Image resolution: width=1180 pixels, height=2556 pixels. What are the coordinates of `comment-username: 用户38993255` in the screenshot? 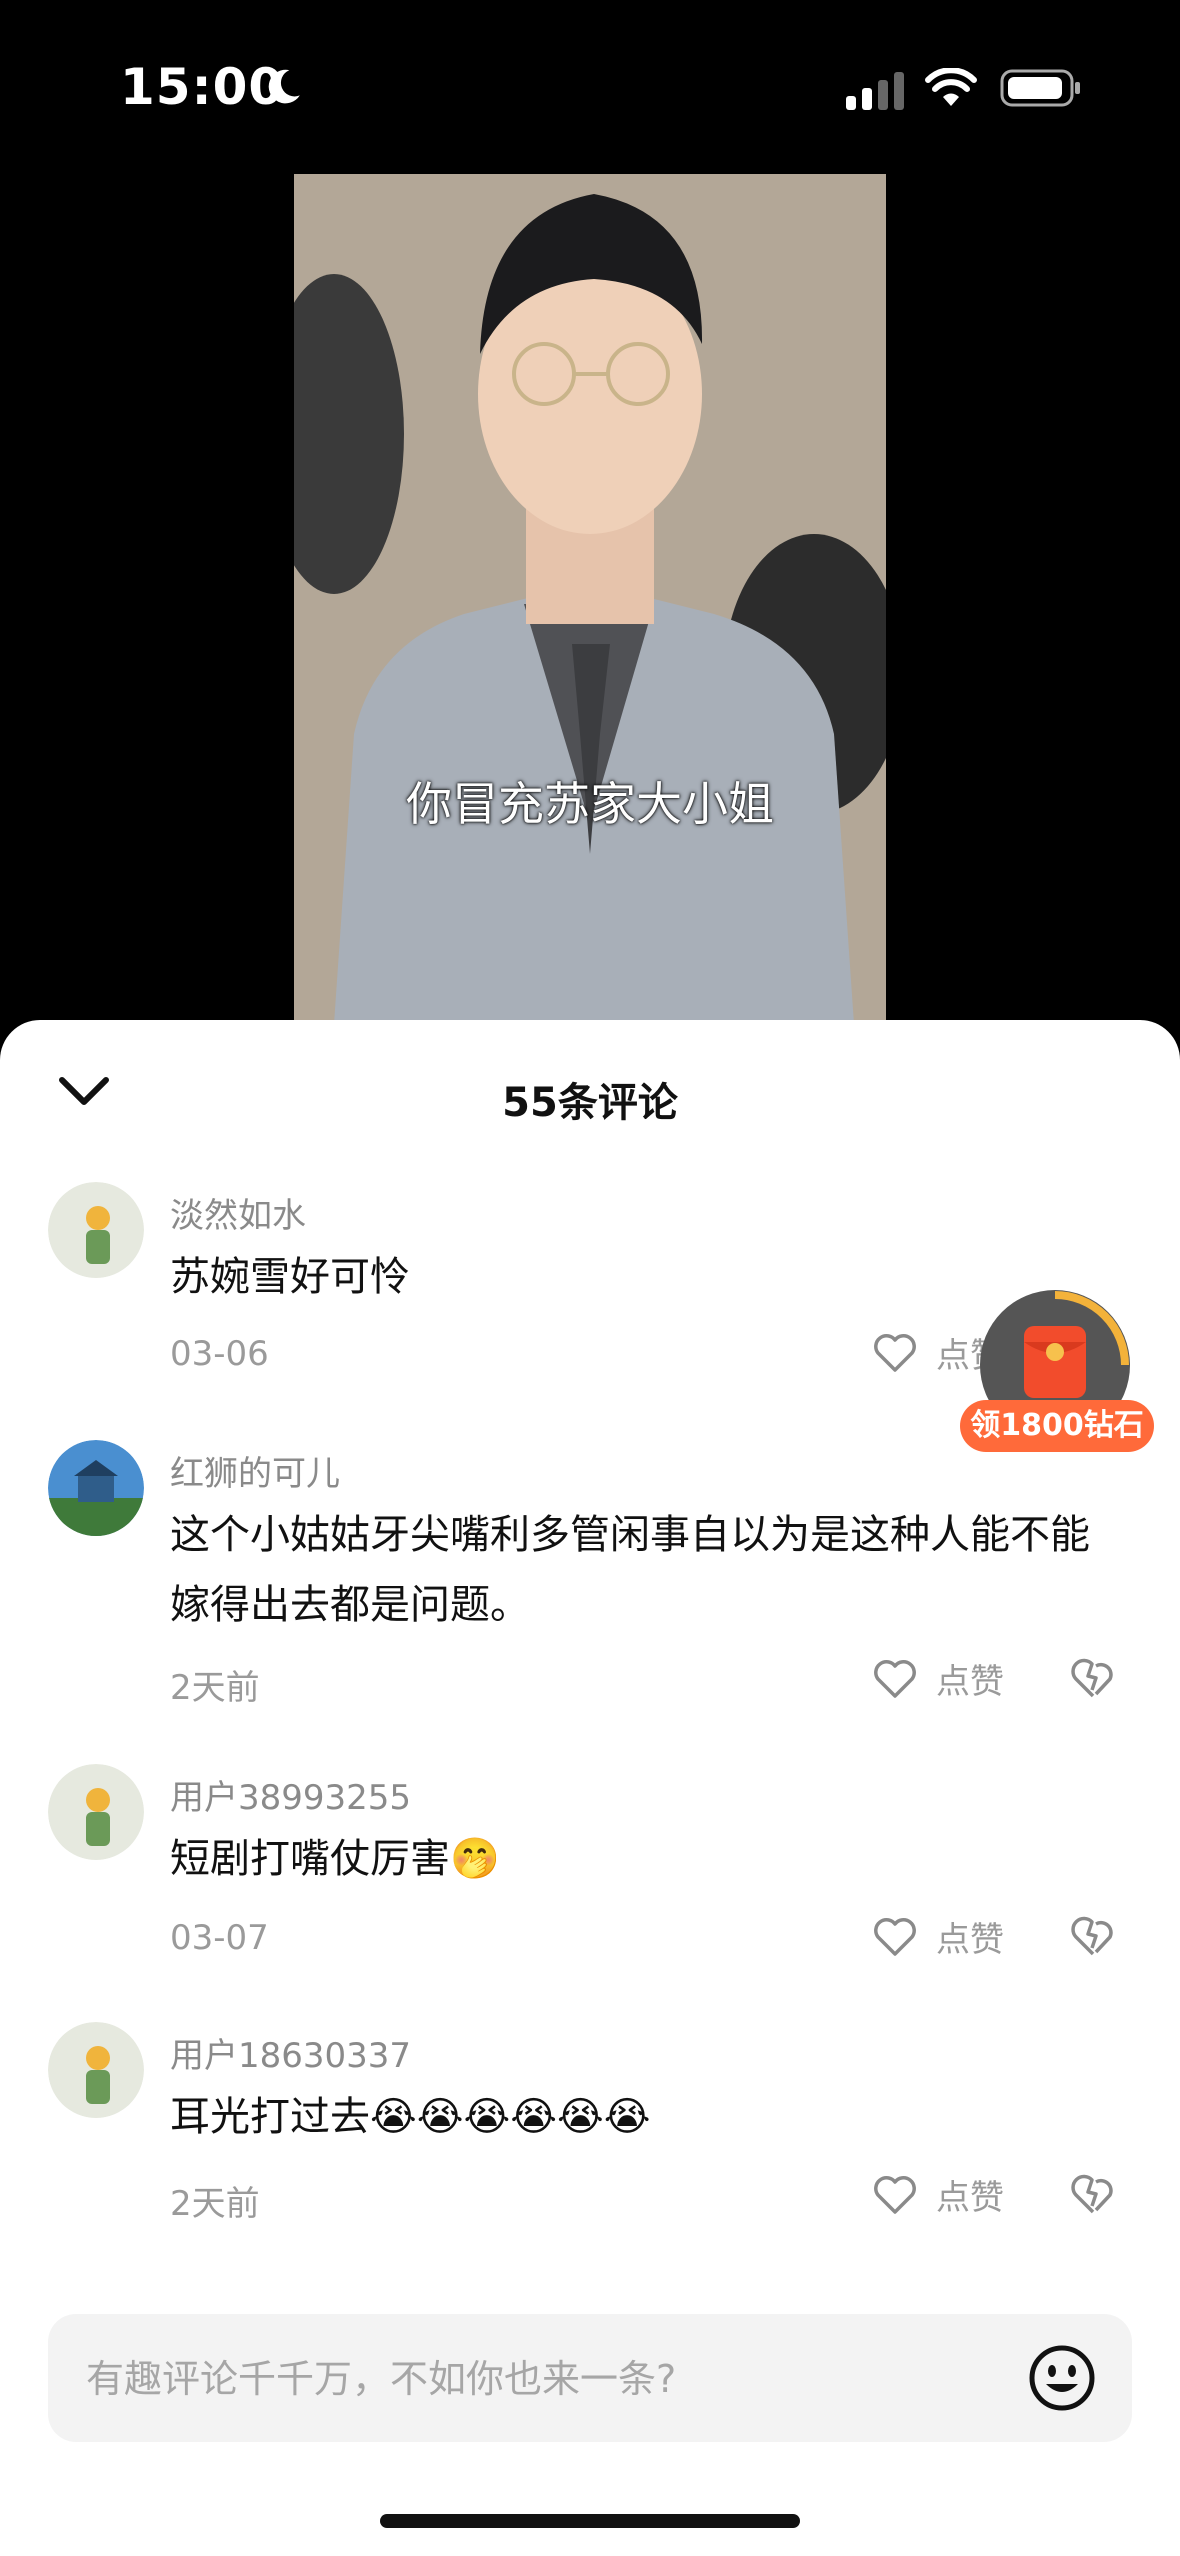 It's located at (290, 1794).